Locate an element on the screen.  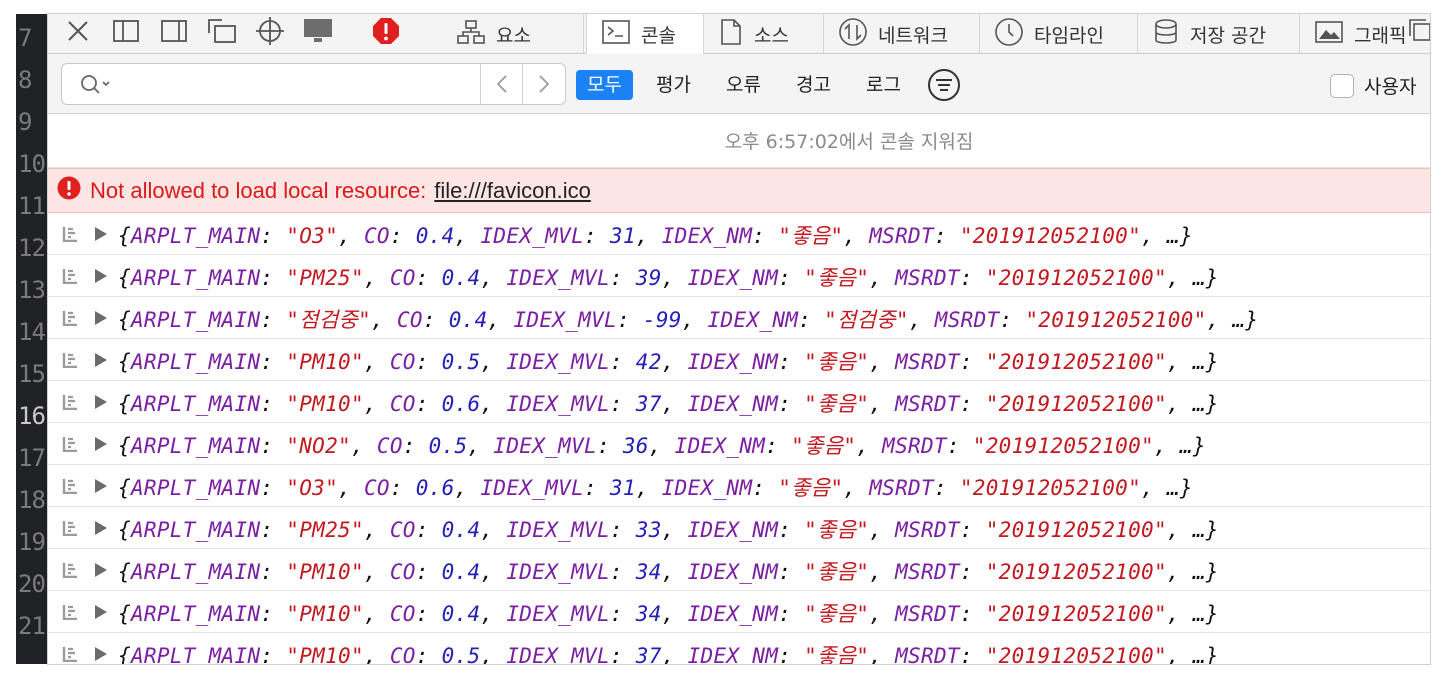
timeline-icon is located at coordinates (1009, 34).